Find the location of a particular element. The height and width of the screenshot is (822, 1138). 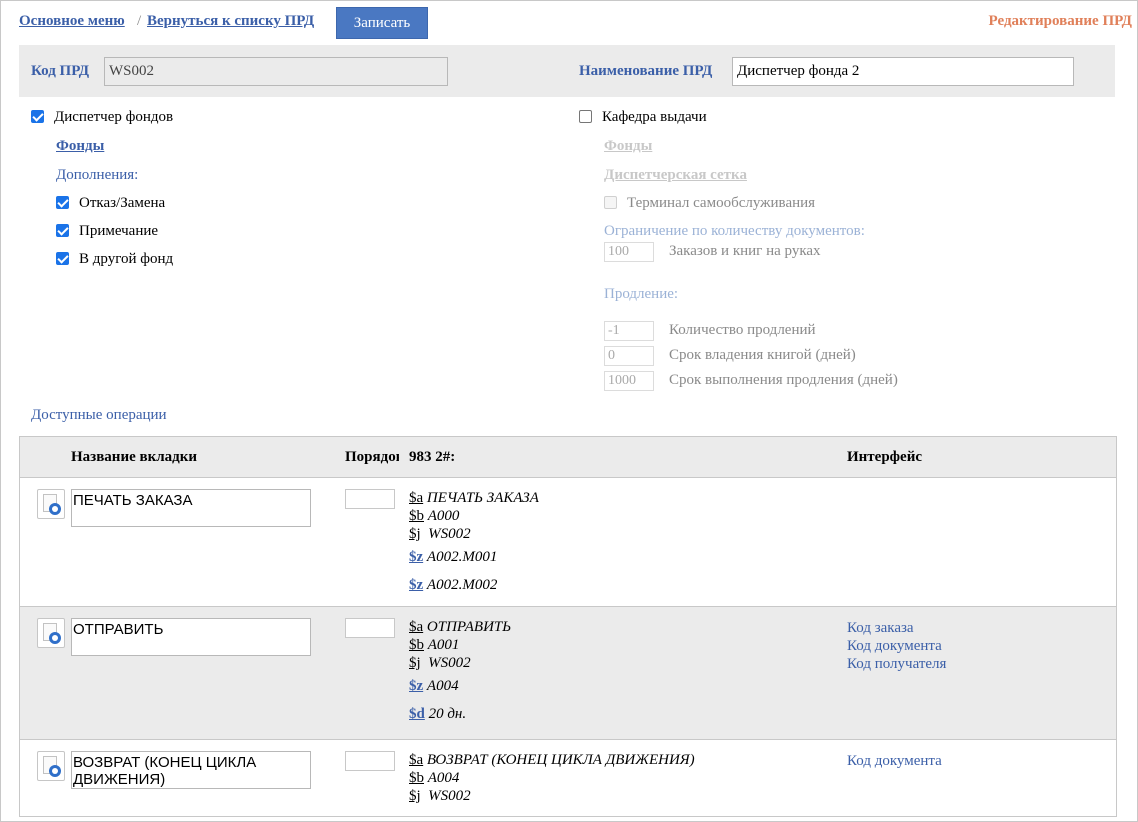

option-checkbox-refusal is located at coordinates (62, 202).